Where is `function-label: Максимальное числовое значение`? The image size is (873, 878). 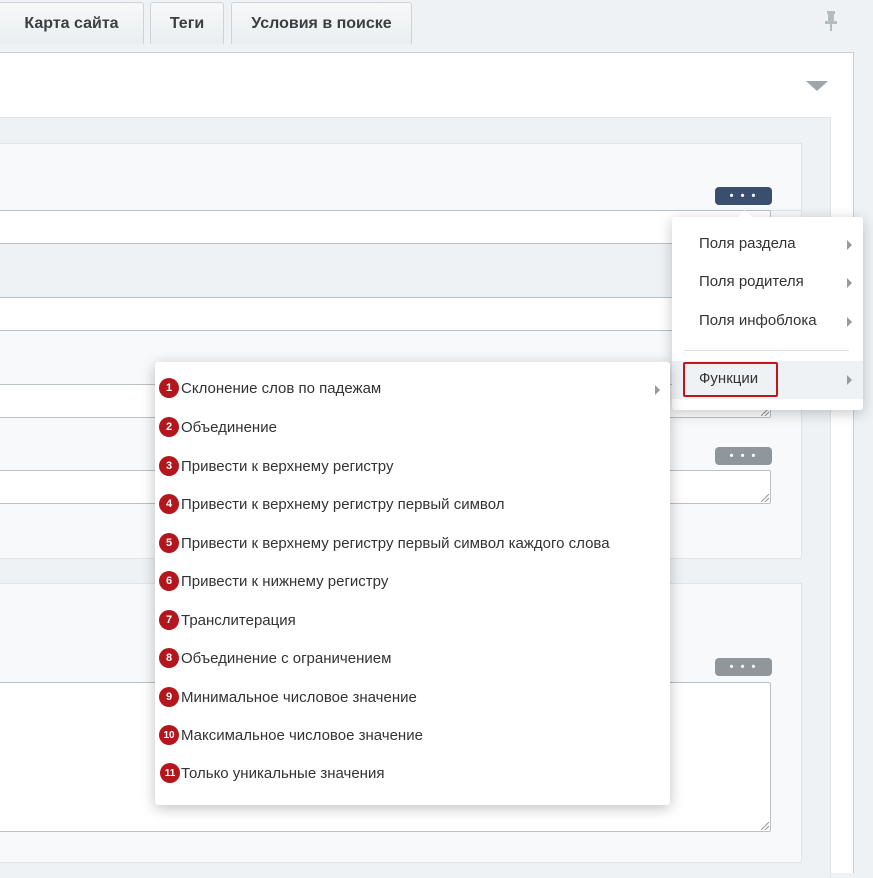 function-label: Максимальное числовое значение is located at coordinates (302, 735).